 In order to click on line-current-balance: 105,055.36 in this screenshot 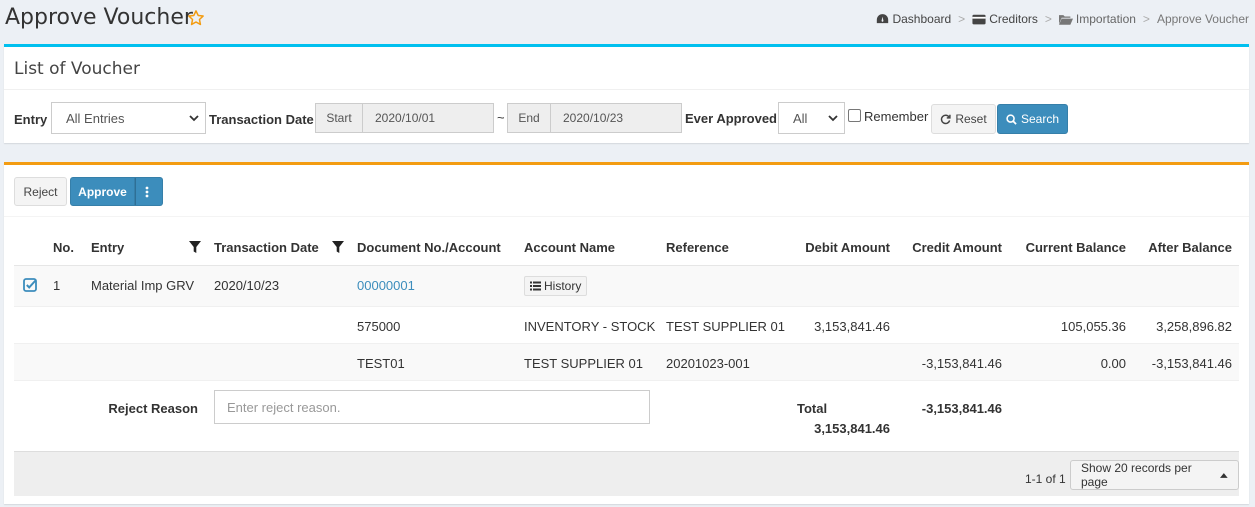, I will do `click(1093, 326)`.